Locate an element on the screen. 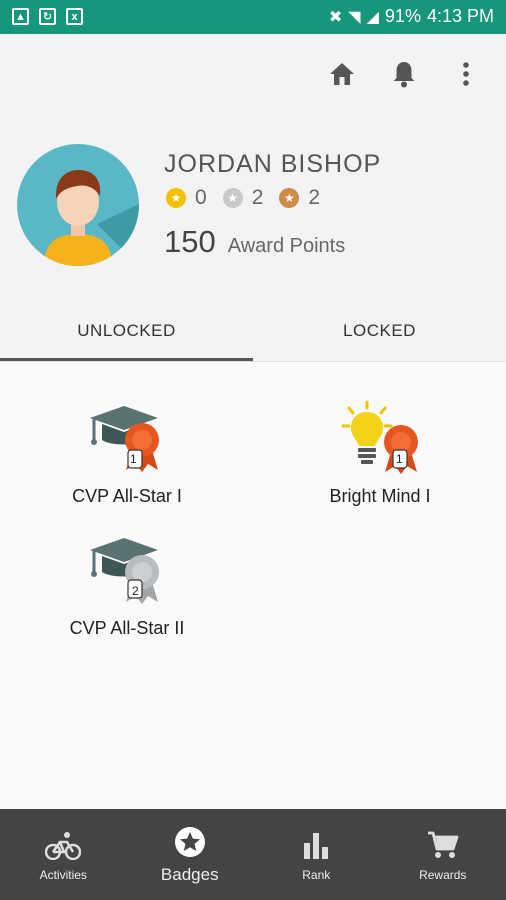  avatar is located at coordinates (78, 205).